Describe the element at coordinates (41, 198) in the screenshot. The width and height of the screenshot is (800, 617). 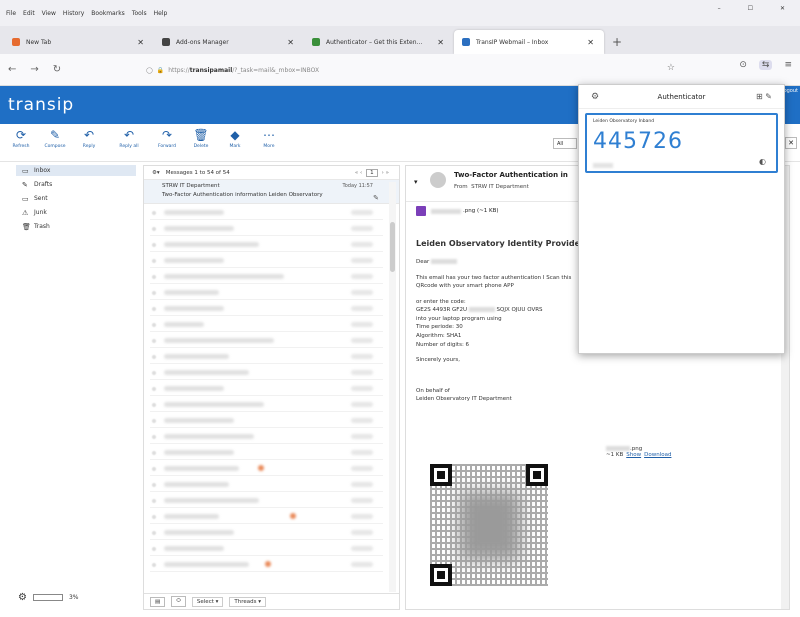
I see `folder-label: Sent` at that location.